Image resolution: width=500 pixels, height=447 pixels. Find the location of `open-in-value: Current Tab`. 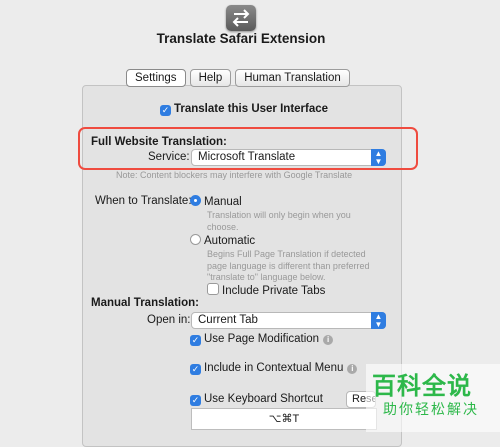

open-in-value: Current Tab is located at coordinates (228, 320).